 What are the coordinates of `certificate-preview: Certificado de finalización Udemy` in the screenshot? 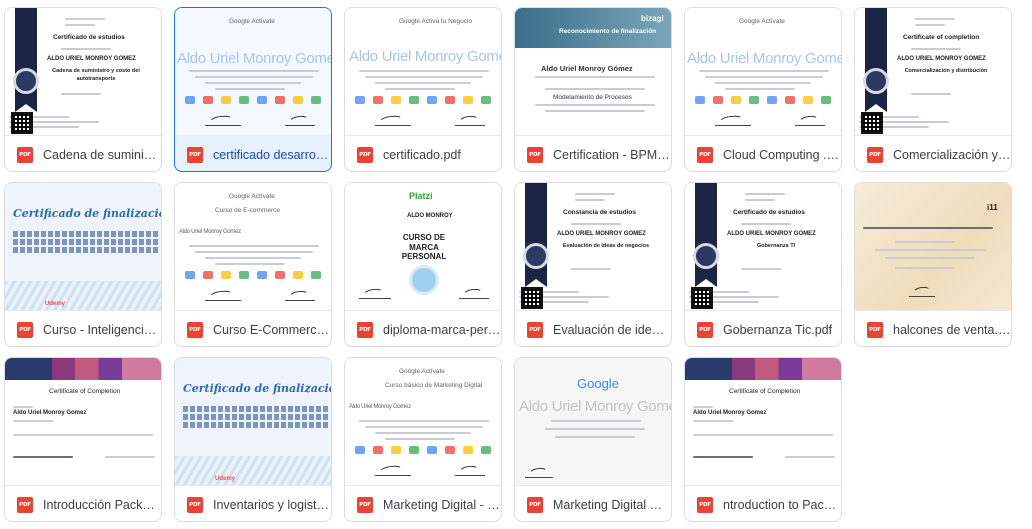 It's located at (83, 246).